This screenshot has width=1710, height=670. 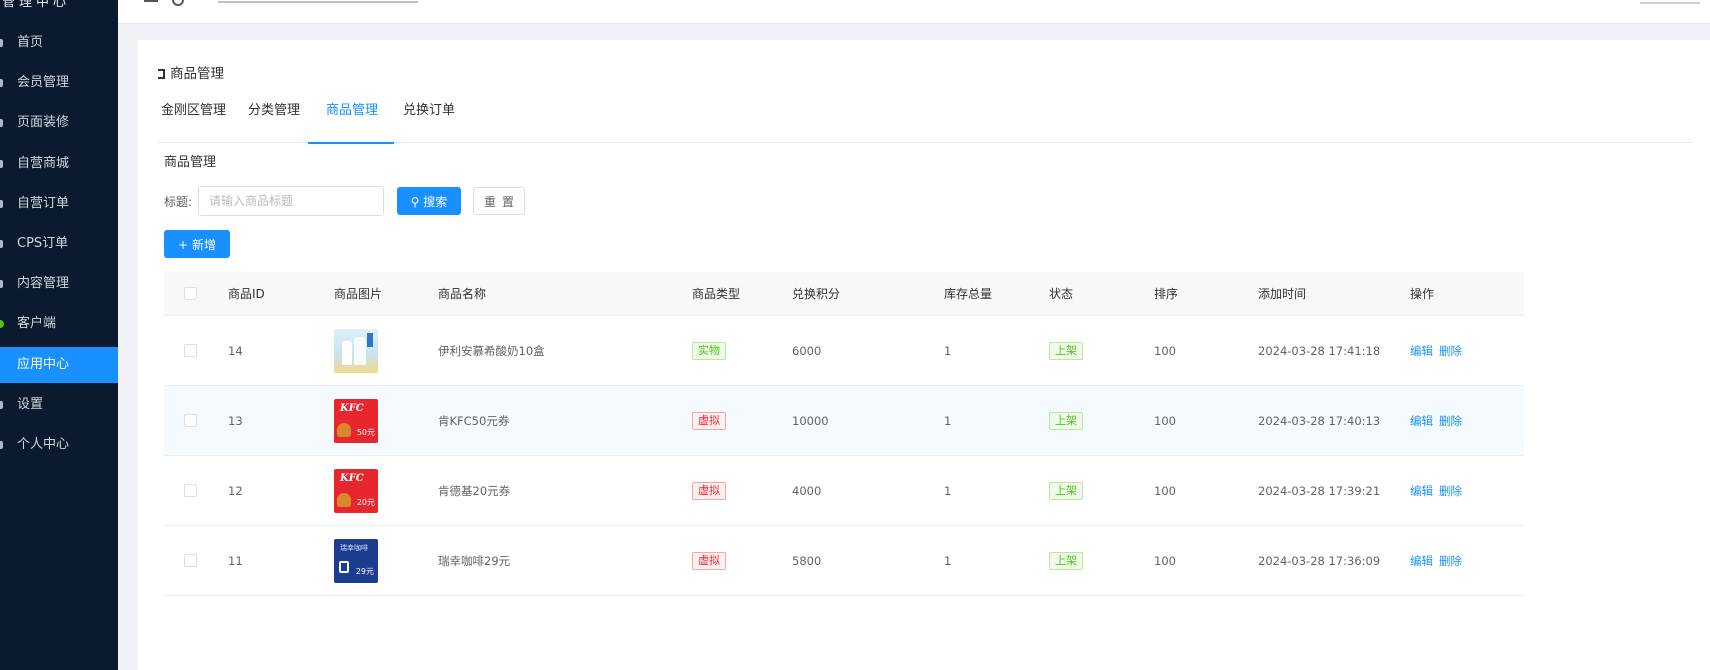 I want to click on sidebar-item-page-decoration: 页面装修, so click(x=59, y=123).